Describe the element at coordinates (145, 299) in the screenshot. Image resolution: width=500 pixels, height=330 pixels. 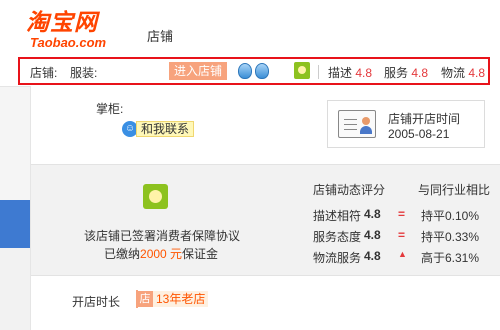
I see `shop-icon: 店` at that location.